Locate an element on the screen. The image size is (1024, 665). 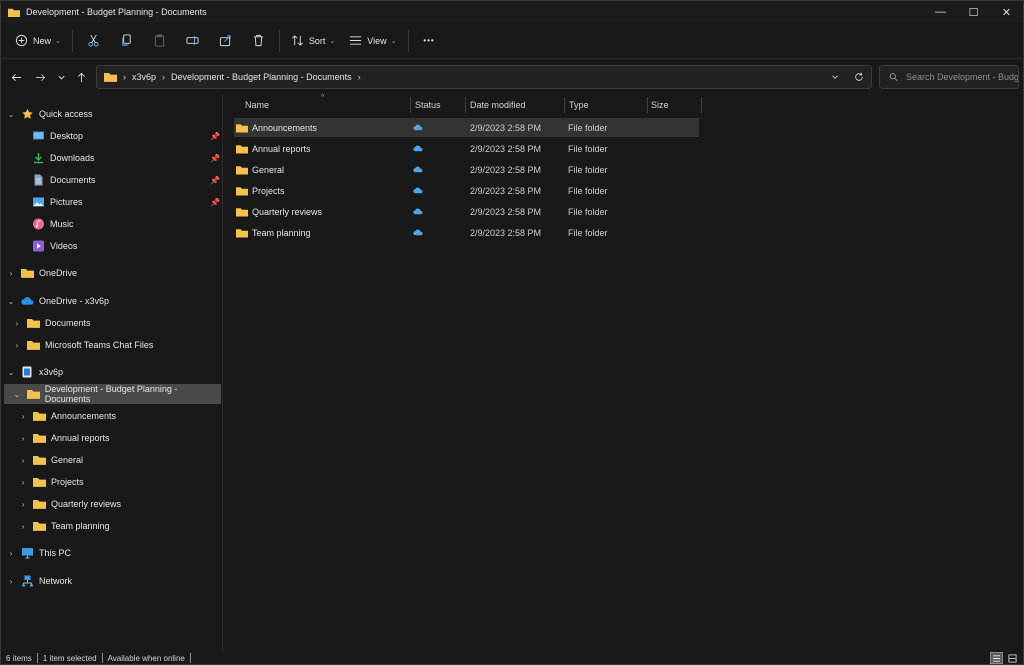
minimize-button: — is located at coordinates (940, 12).